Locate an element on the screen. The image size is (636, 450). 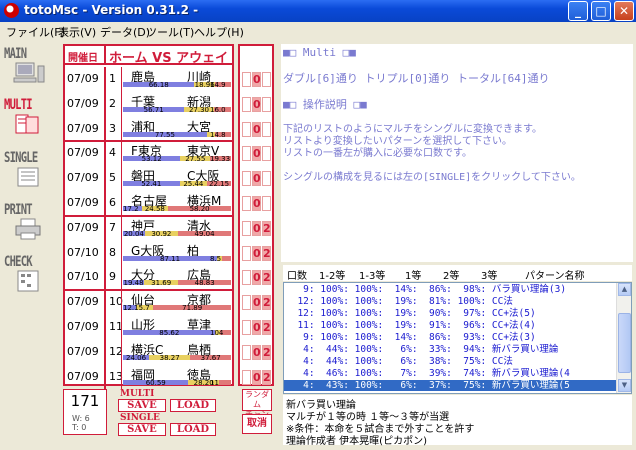
multi-sheet-icon is located at coordinates (27, 124).